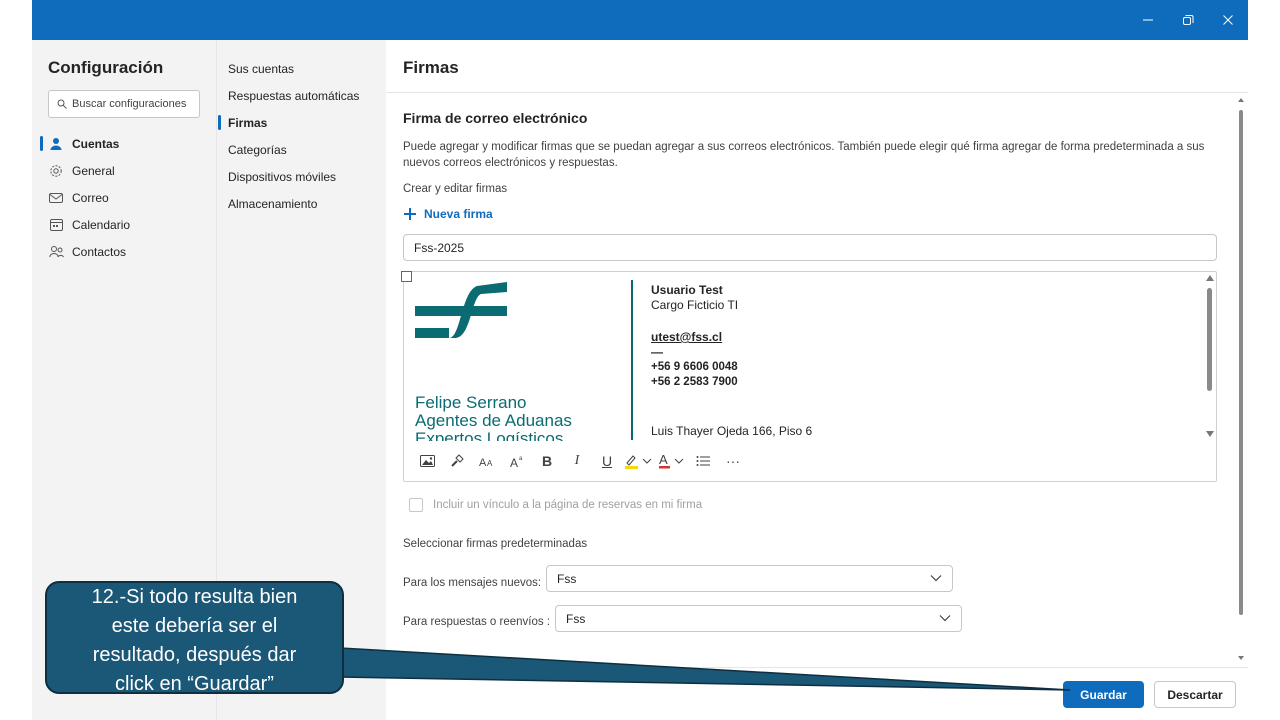 This screenshot has height=720, width=1280. I want to click on format-painter-button, so click(457, 461).